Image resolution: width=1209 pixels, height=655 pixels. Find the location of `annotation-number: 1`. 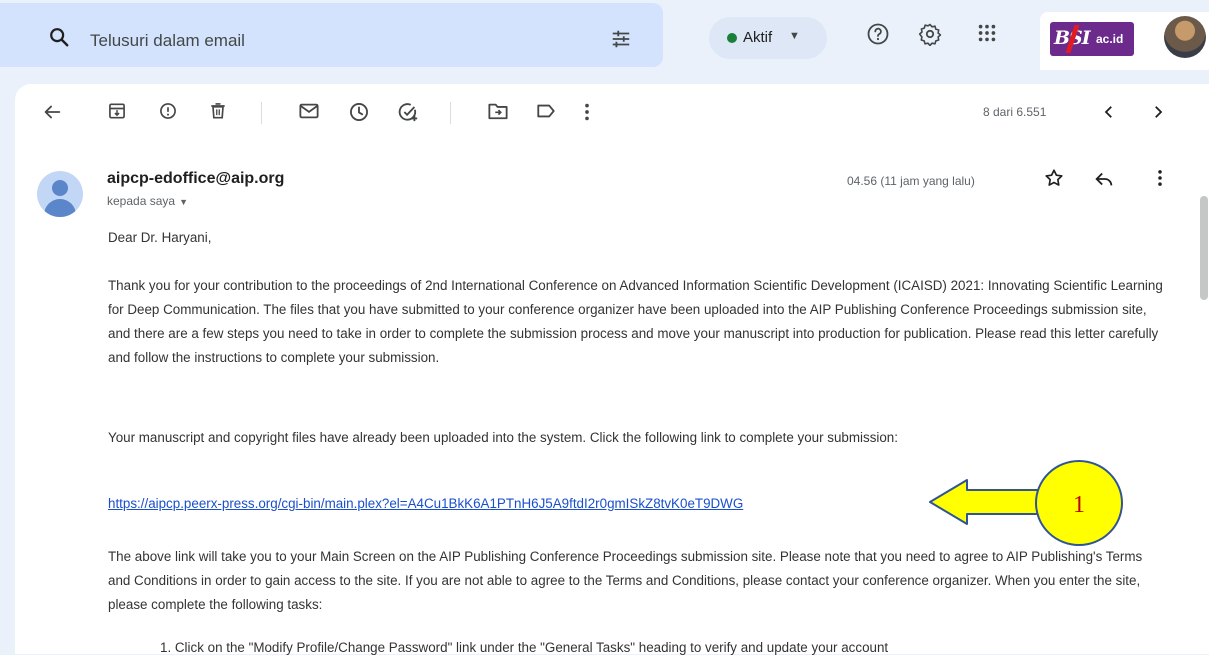

annotation-number: 1 is located at coordinates (1079, 505).